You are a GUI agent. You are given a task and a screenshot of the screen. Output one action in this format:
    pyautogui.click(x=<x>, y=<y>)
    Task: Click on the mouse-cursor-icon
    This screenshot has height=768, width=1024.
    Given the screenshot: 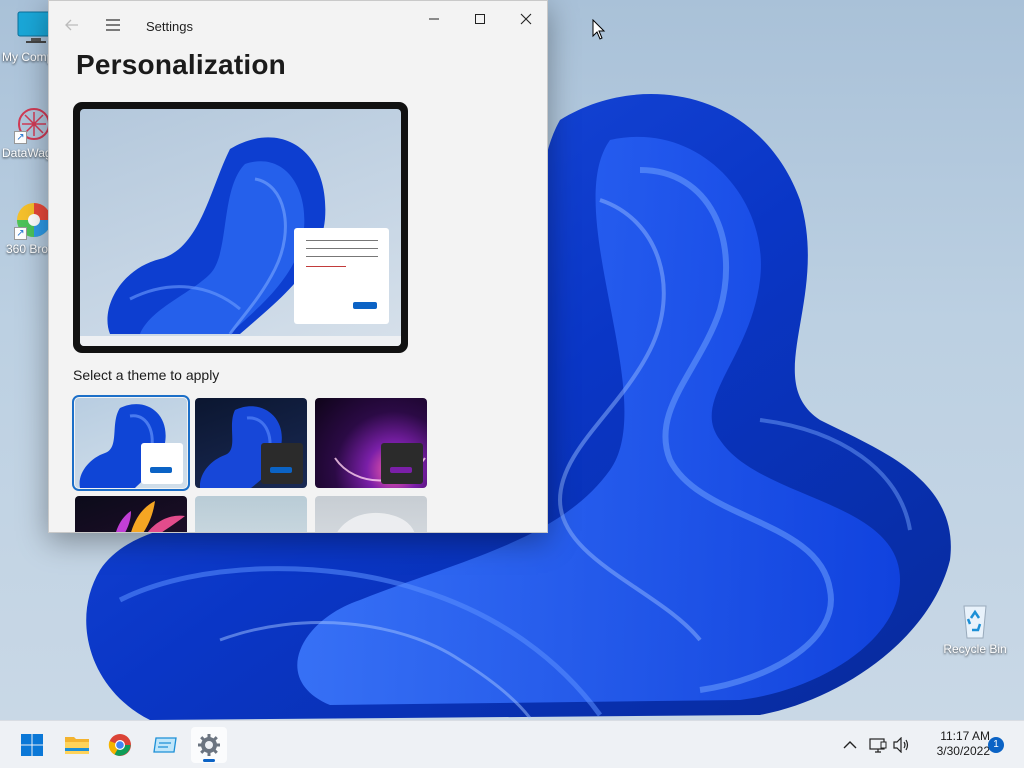 What is the action you would take?
    pyautogui.click(x=599, y=29)
    